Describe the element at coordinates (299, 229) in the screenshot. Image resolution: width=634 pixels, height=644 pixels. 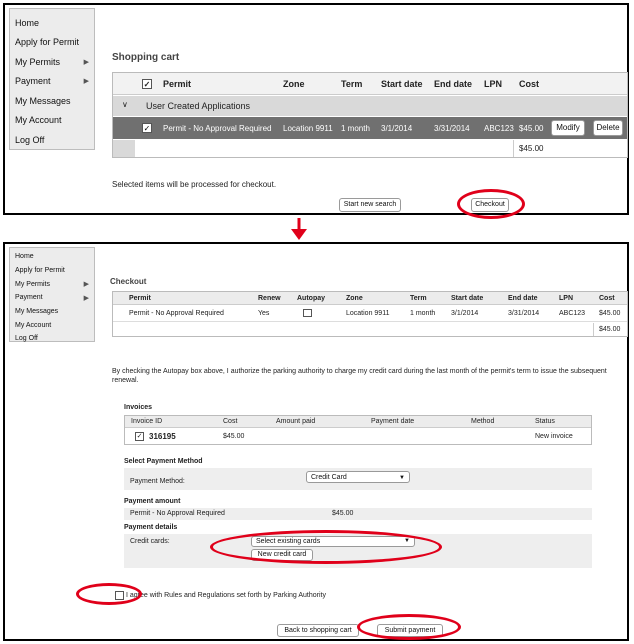
I see `down-arrow-icon` at that location.